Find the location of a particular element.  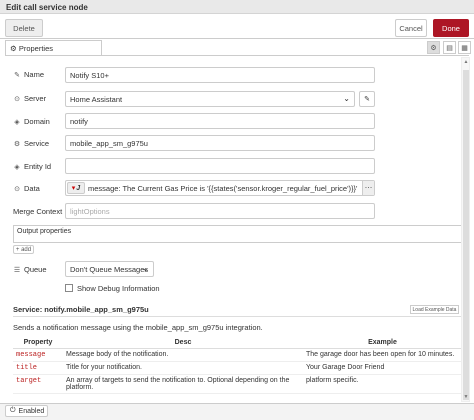

domain-field: notify is located at coordinates (220, 121).